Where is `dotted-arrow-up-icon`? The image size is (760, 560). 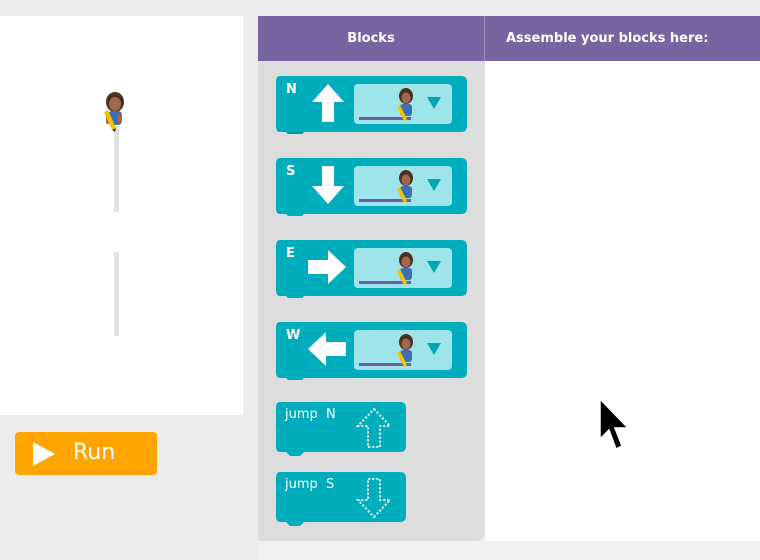 dotted-arrow-up-icon is located at coordinates (374, 427).